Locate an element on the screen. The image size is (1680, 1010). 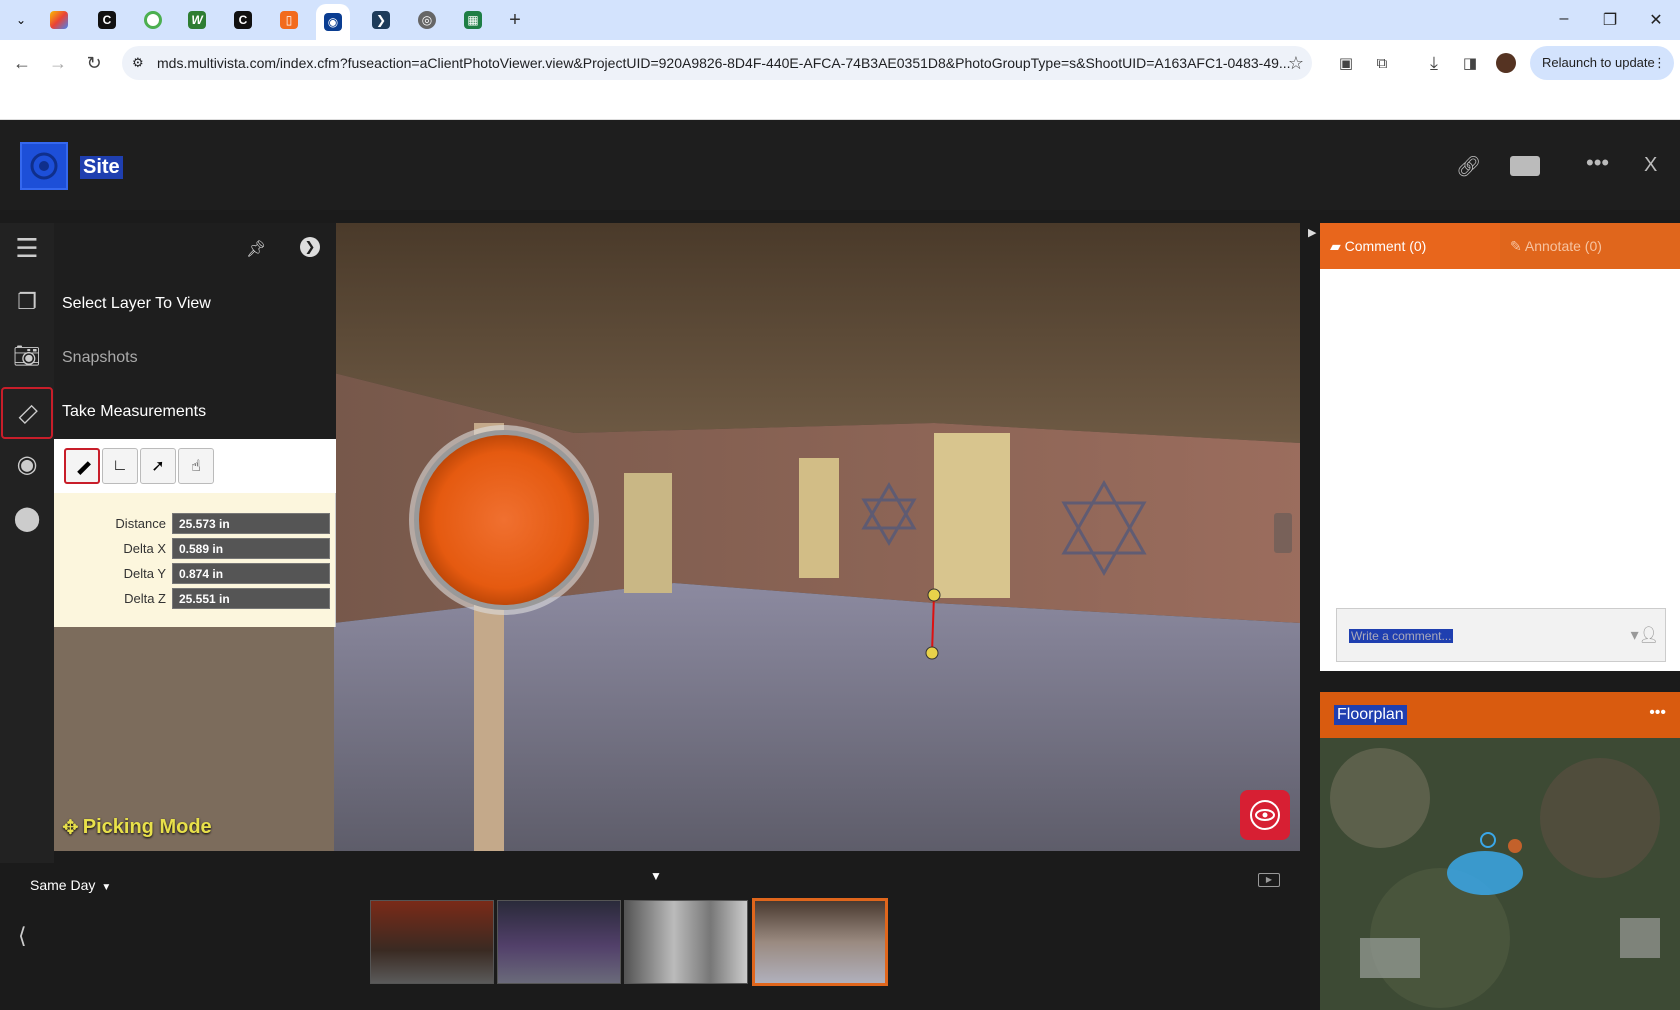
comment-input: Write a comment... ▾👤︎ is located at coordinates (1501, 635).